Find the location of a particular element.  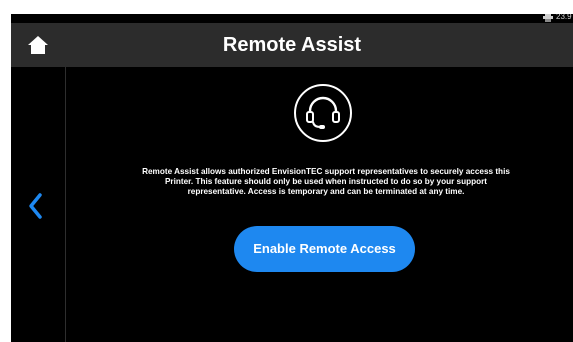

headset-icon is located at coordinates (323, 113).